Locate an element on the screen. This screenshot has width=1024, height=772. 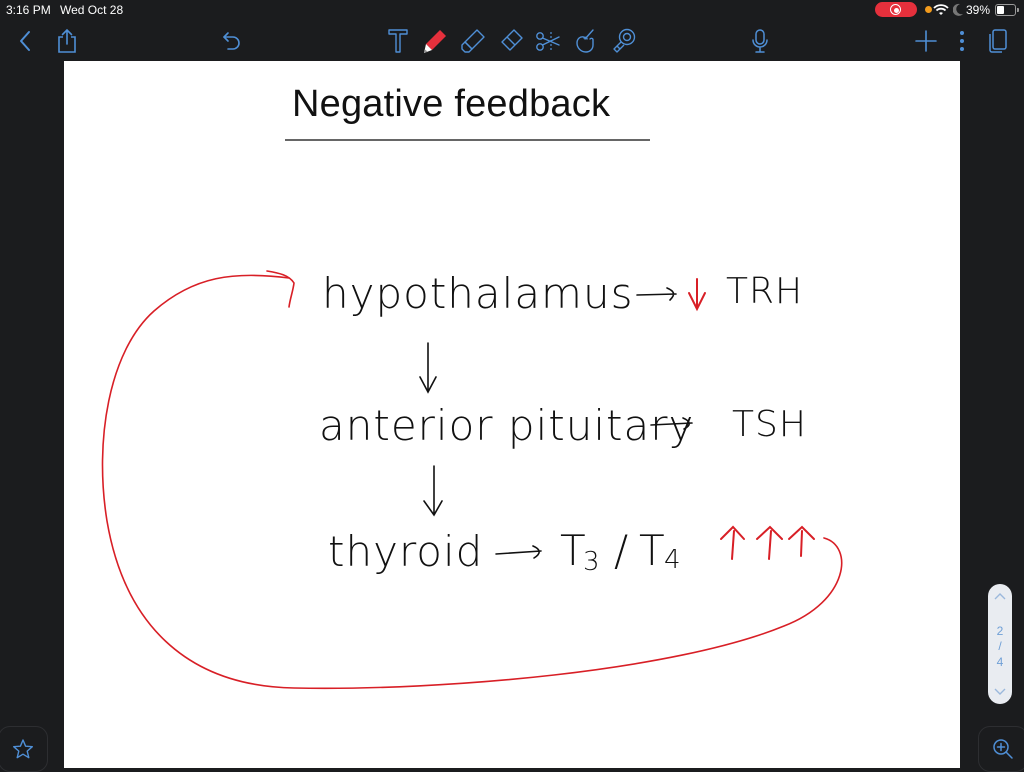
node-hypothalamus: hypothalamus is located at coordinates (478, 293).